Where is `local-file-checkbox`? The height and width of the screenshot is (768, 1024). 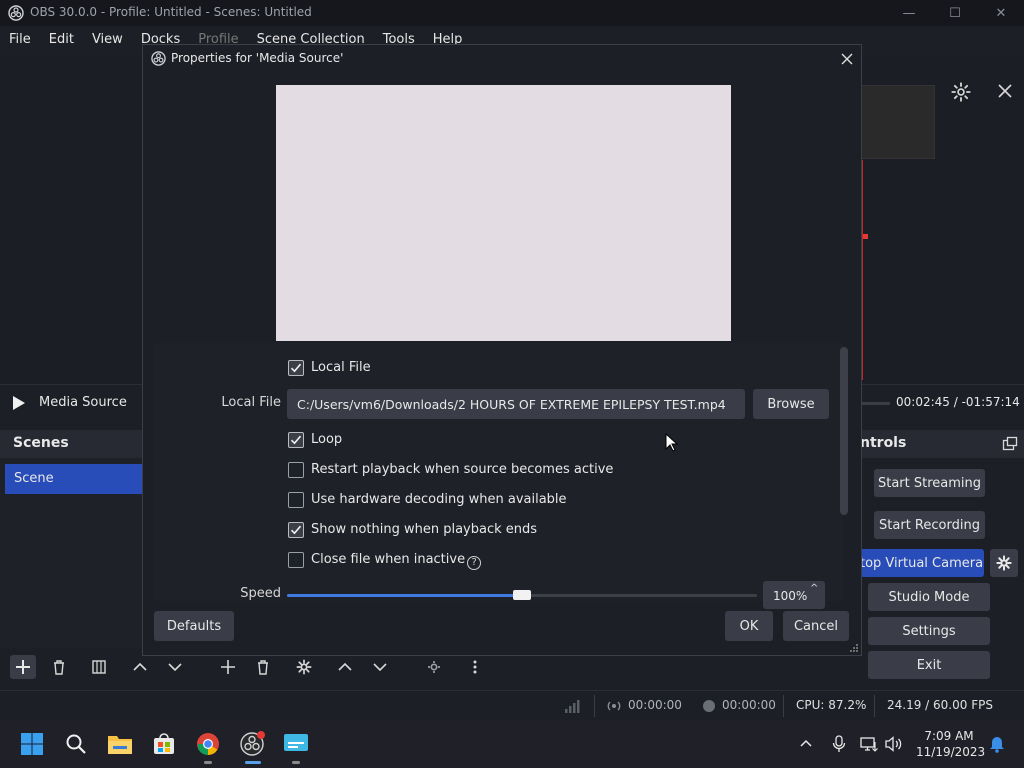 local-file-checkbox is located at coordinates (296, 368).